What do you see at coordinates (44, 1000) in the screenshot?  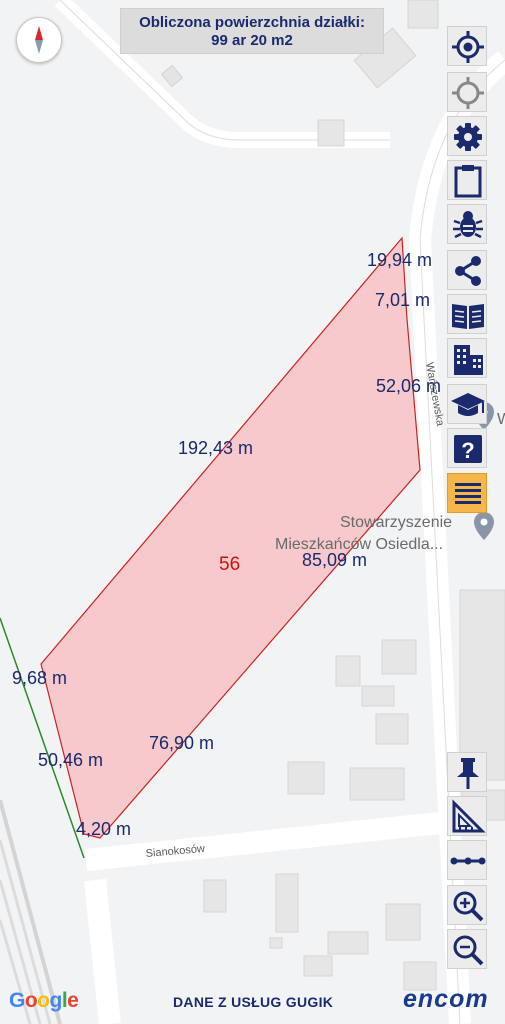 I see `google-logo: Google` at bounding box center [44, 1000].